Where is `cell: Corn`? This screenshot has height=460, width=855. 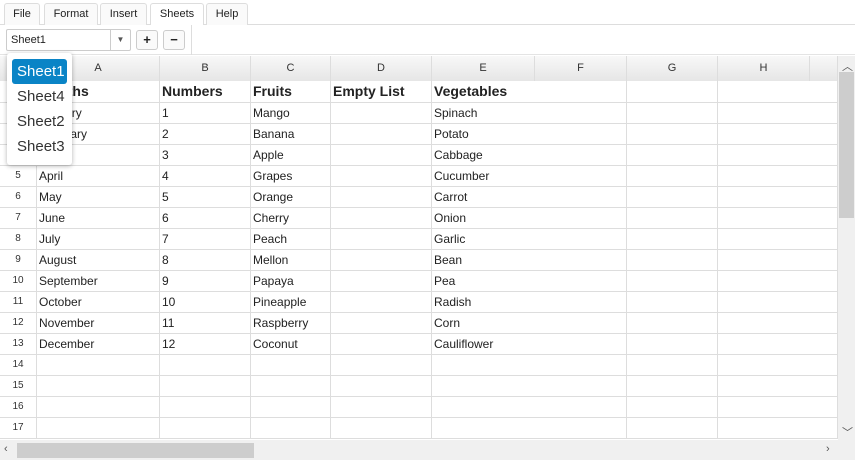 cell: Corn is located at coordinates (529, 323).